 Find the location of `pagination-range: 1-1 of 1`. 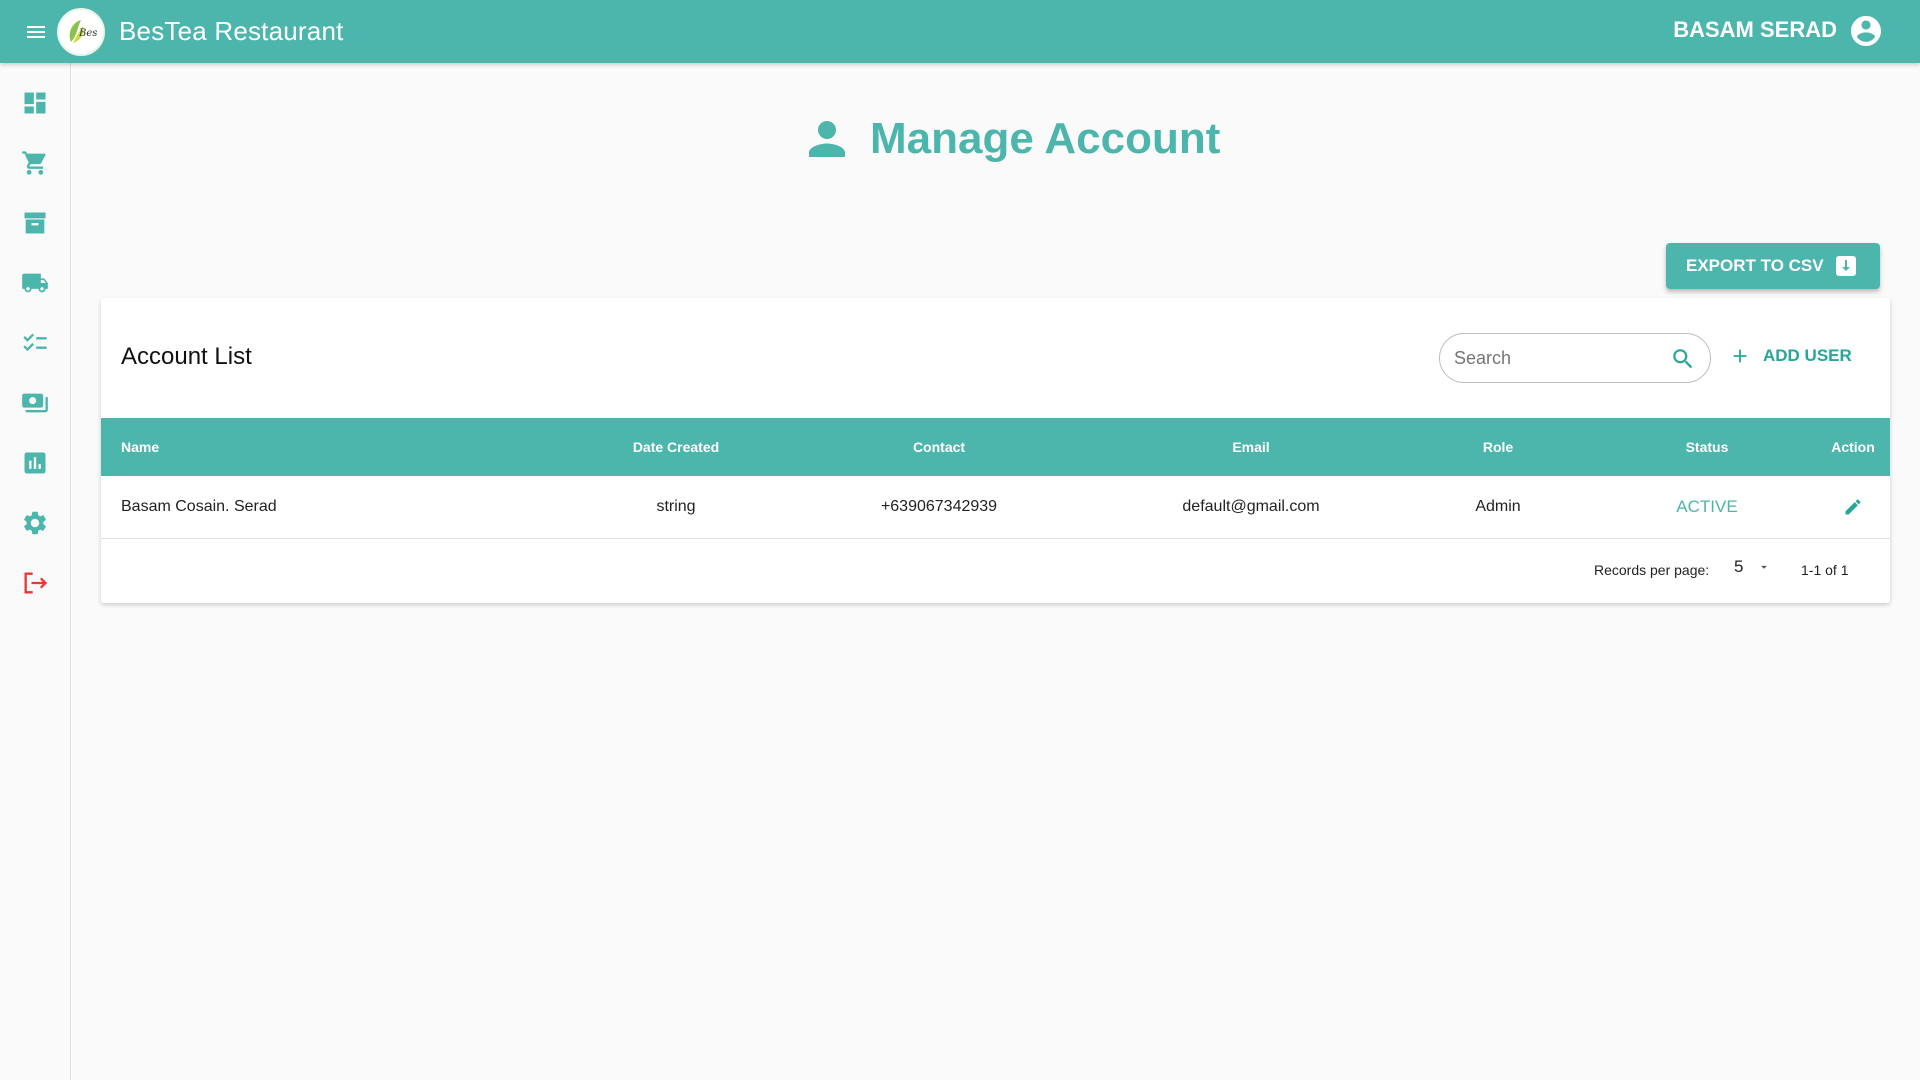

pagination-range: 1-1 of 1 is located at coordinates (1825, 570).